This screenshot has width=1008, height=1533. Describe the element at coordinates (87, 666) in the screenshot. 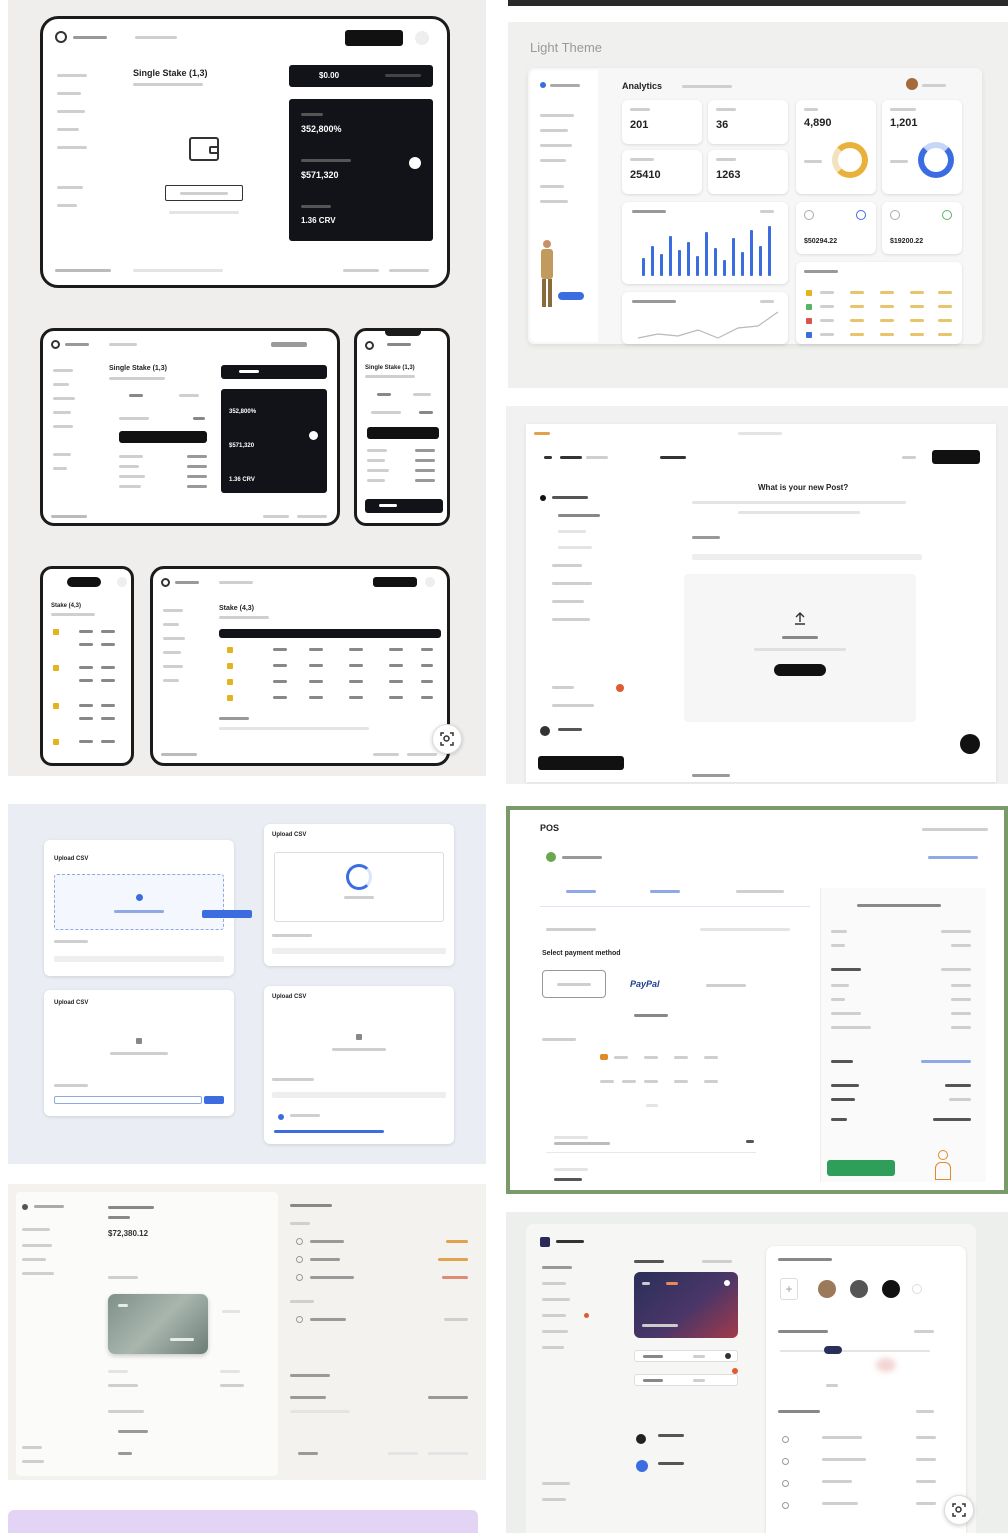

I see `small-phone-mockup: Stake (4,3)` at that location.